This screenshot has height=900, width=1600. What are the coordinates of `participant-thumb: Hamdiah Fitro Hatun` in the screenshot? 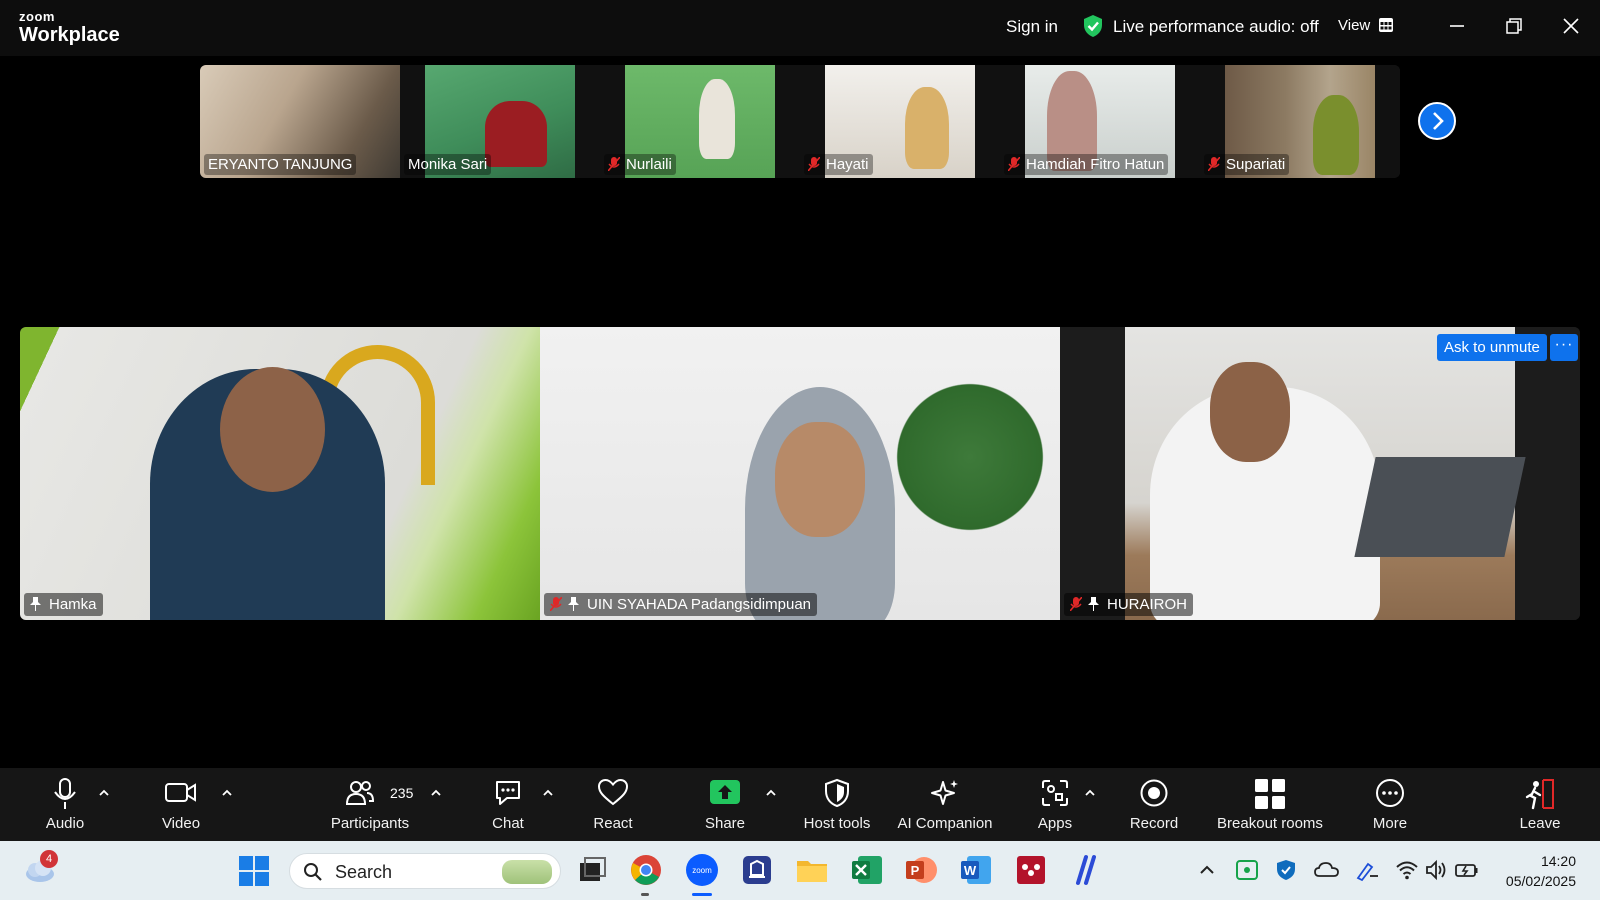 It's located at (1100, 121).